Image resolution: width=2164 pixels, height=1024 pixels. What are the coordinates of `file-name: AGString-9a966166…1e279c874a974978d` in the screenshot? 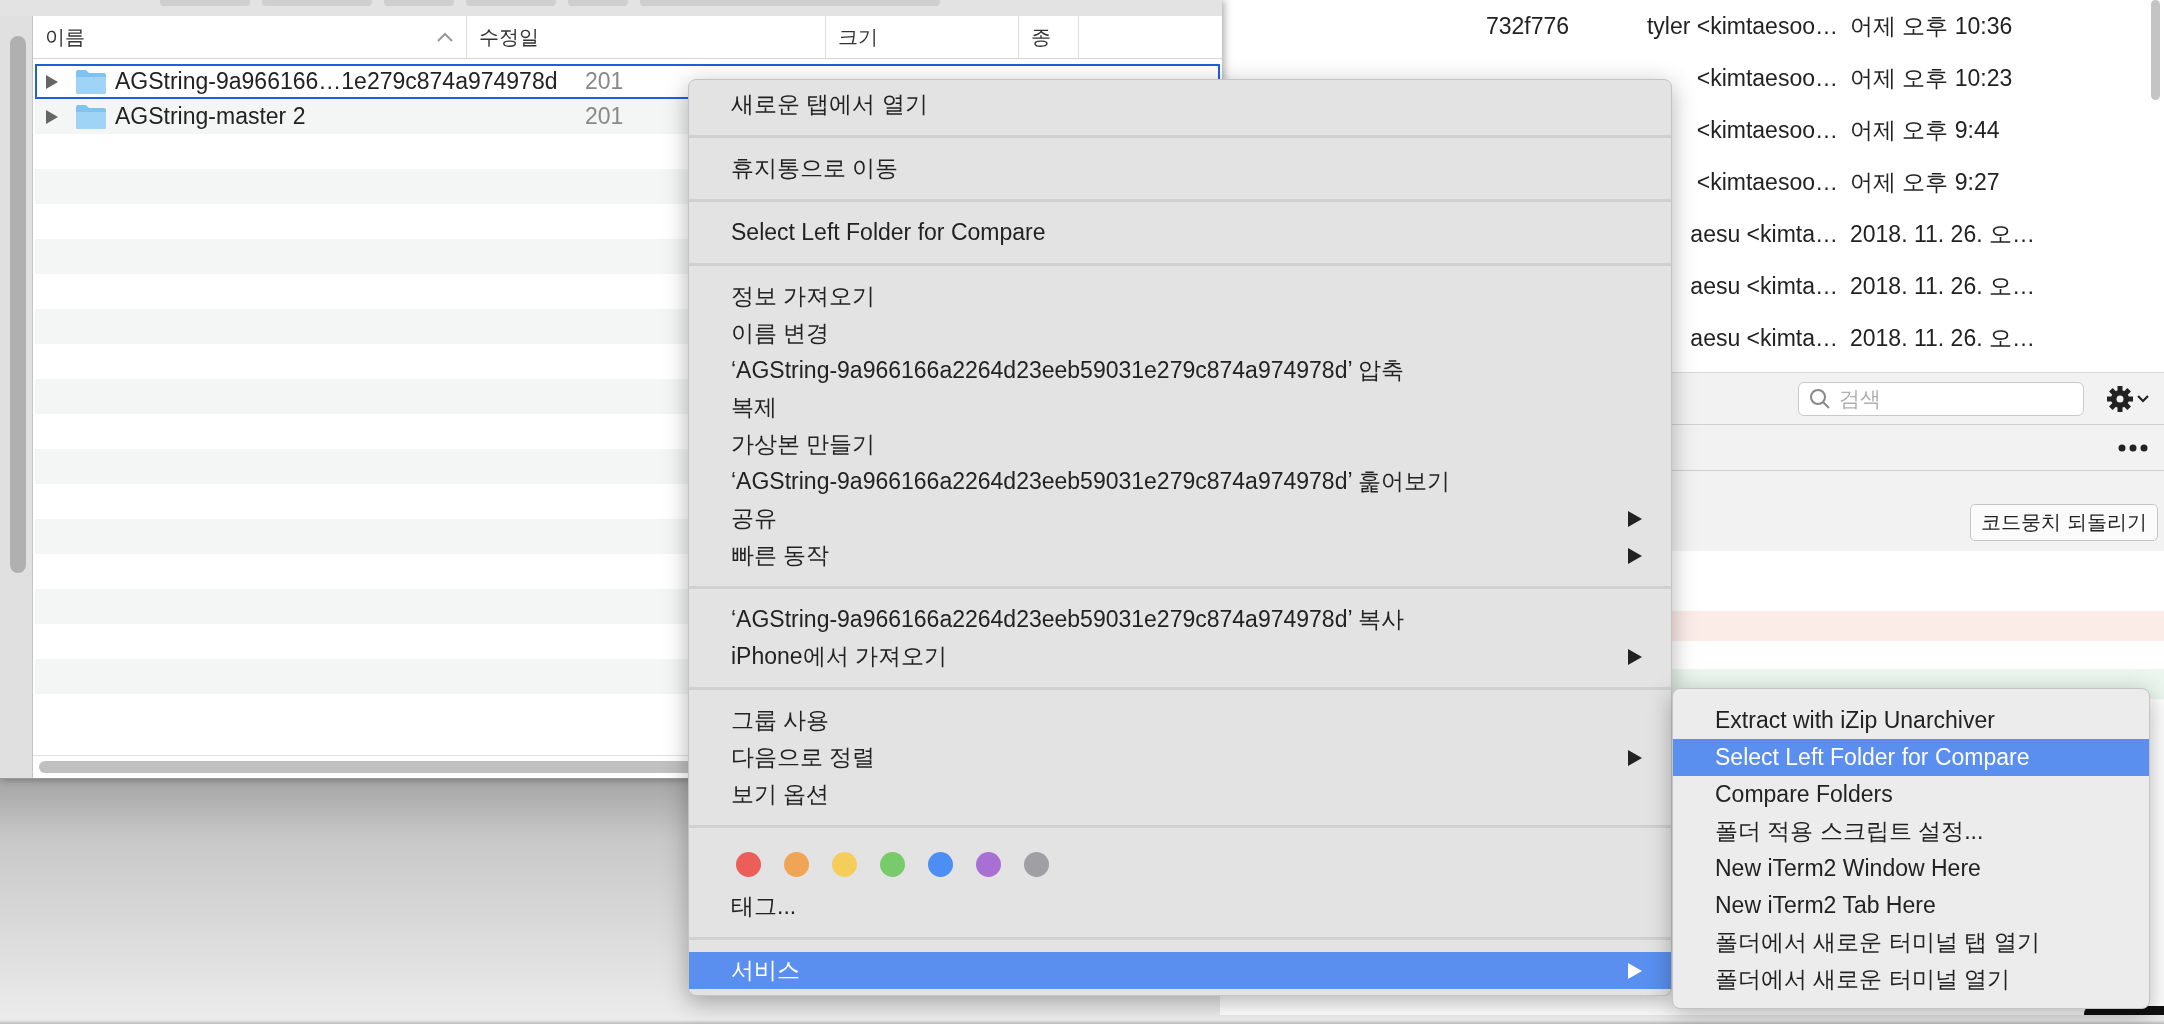 It's located at (337, 81).